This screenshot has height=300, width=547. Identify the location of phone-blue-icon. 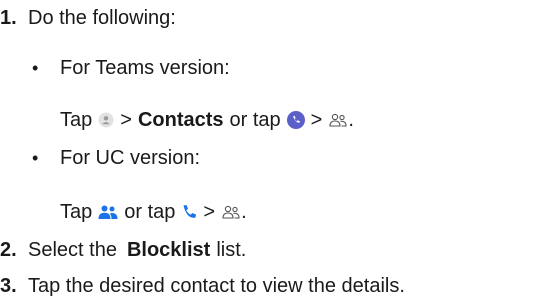
(189, 212).